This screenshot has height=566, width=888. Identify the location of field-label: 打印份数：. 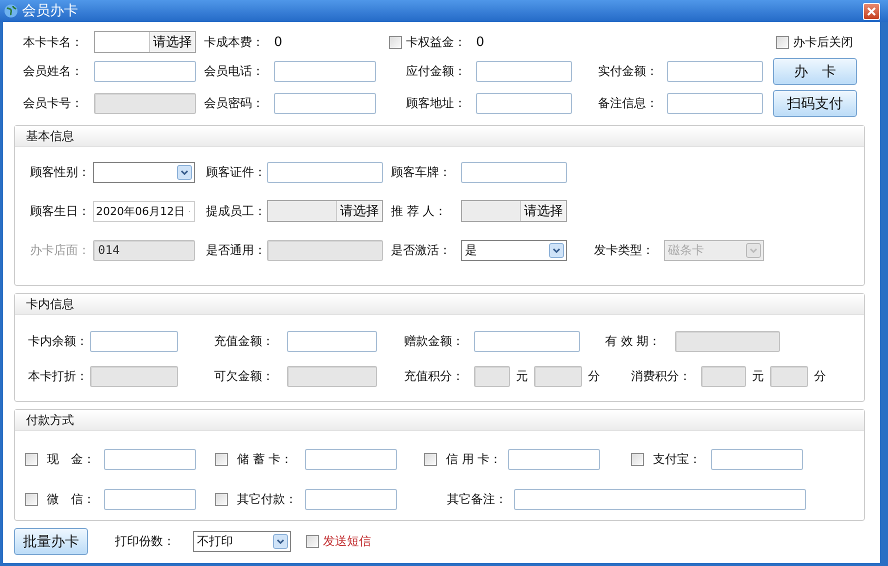
(145, 541).